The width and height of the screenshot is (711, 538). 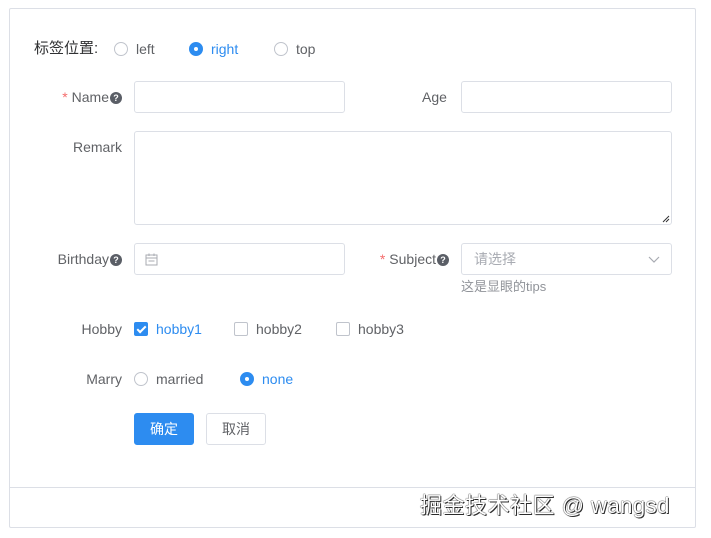 What do you see at coordinates (239, 259) in the screenshot?
I see `birthday-datepicker` at bounding box center [239, 259].